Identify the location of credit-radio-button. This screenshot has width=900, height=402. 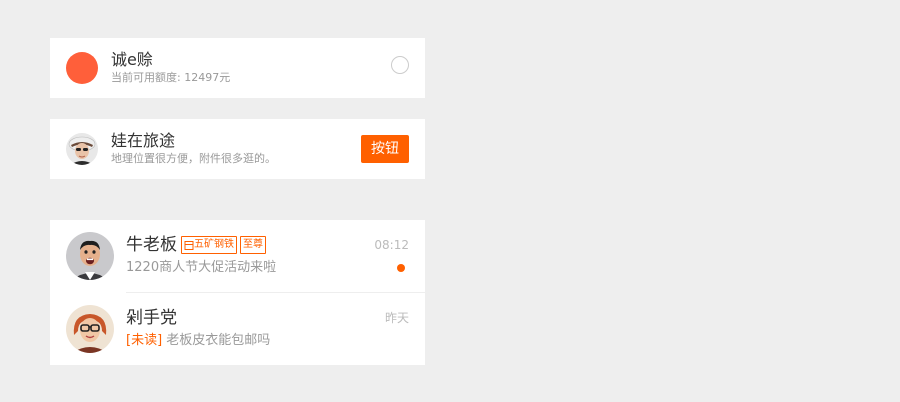
(400, 65).